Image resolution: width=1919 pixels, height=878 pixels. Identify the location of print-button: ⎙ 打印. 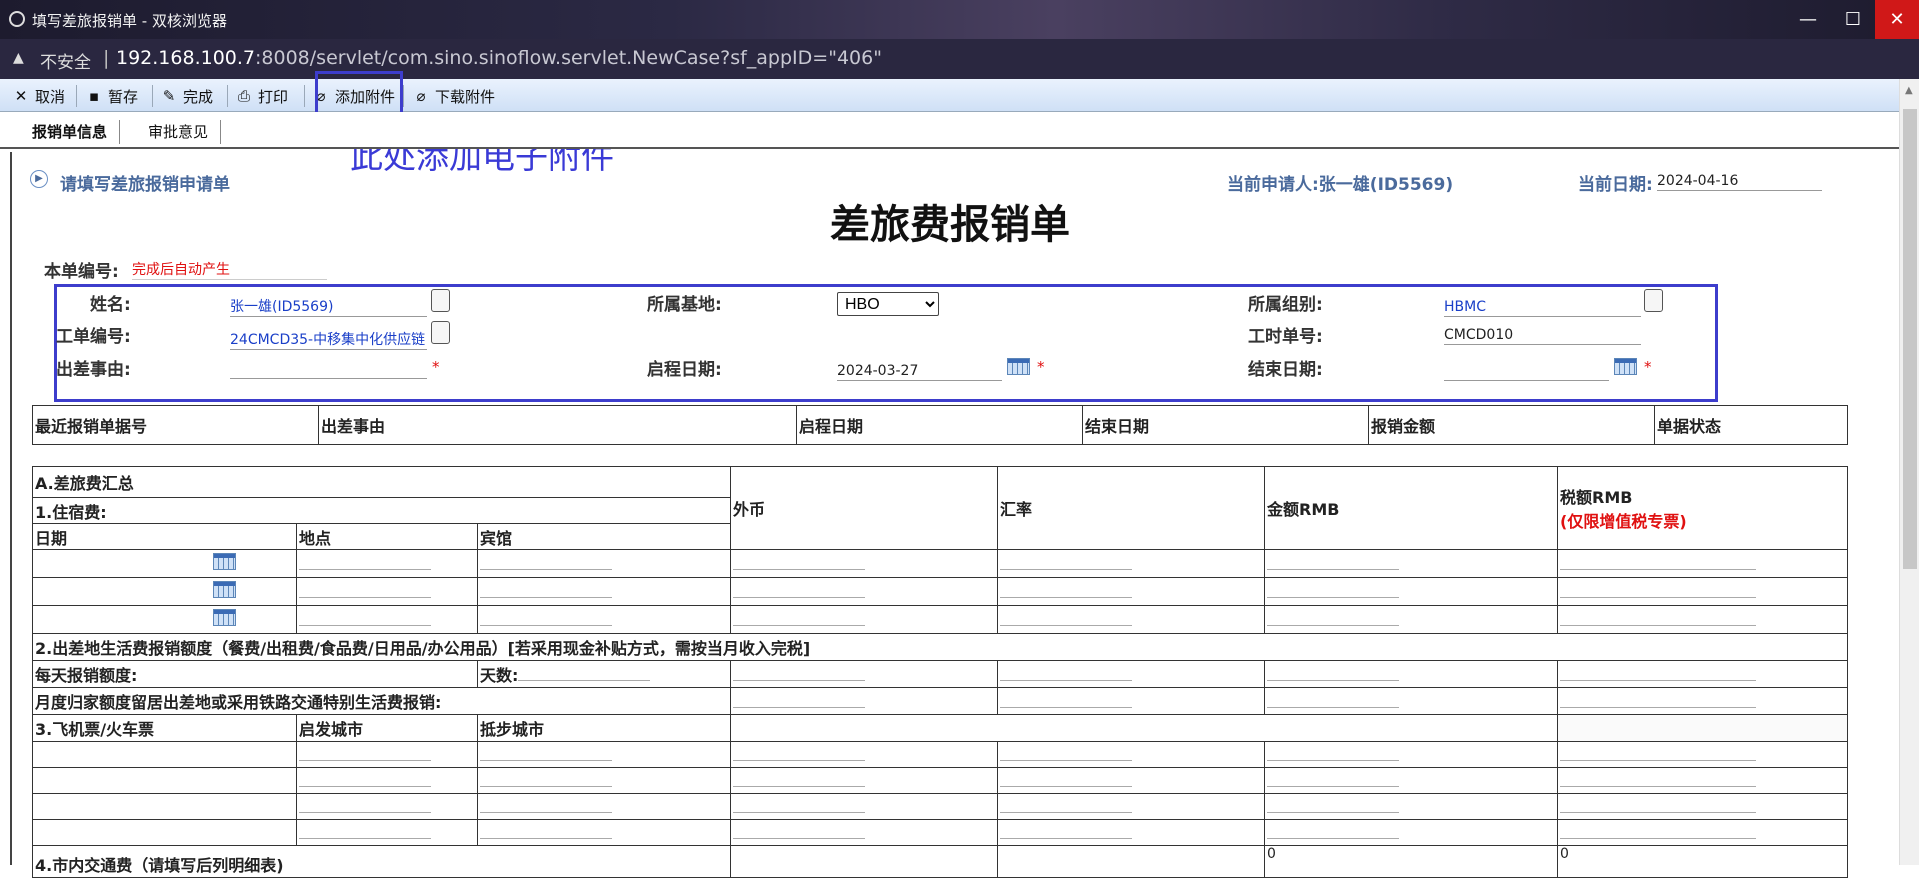
(261, 96).